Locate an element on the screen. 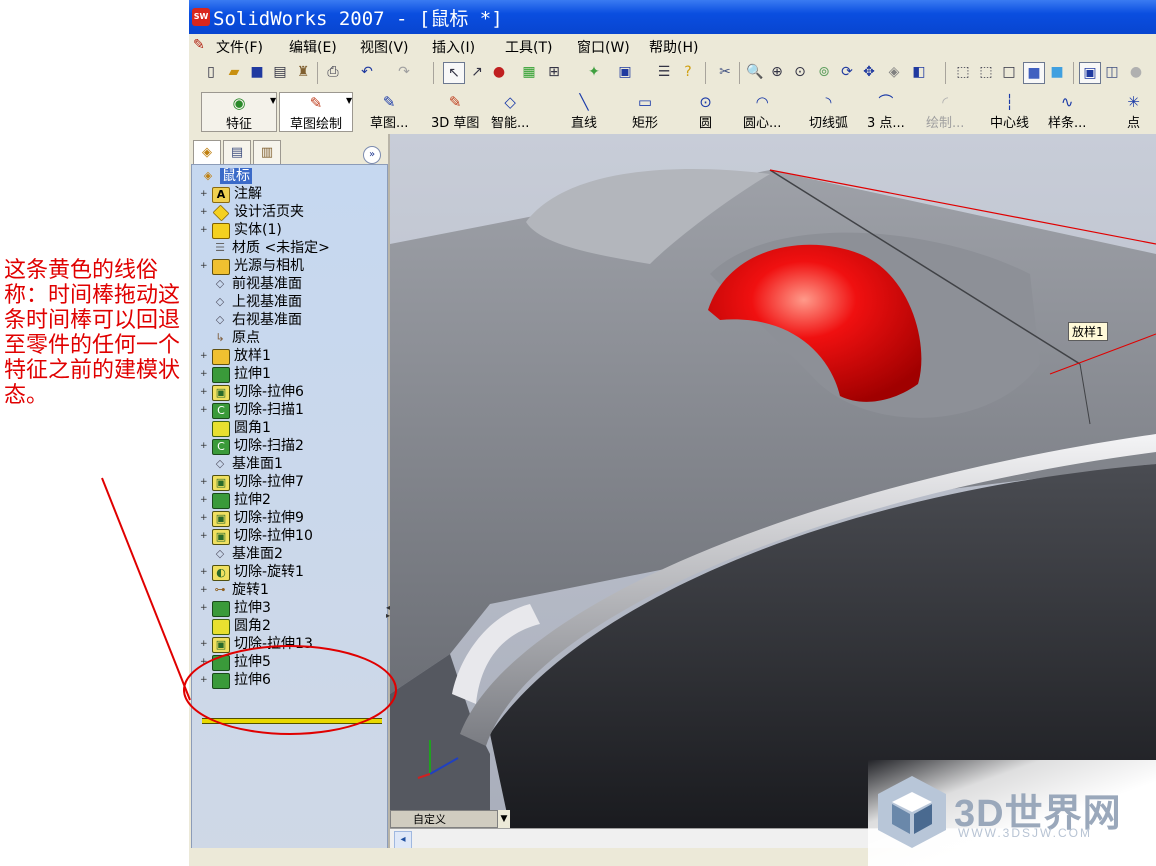  pan-icon: ✥ is located at coordinates (869, 72).